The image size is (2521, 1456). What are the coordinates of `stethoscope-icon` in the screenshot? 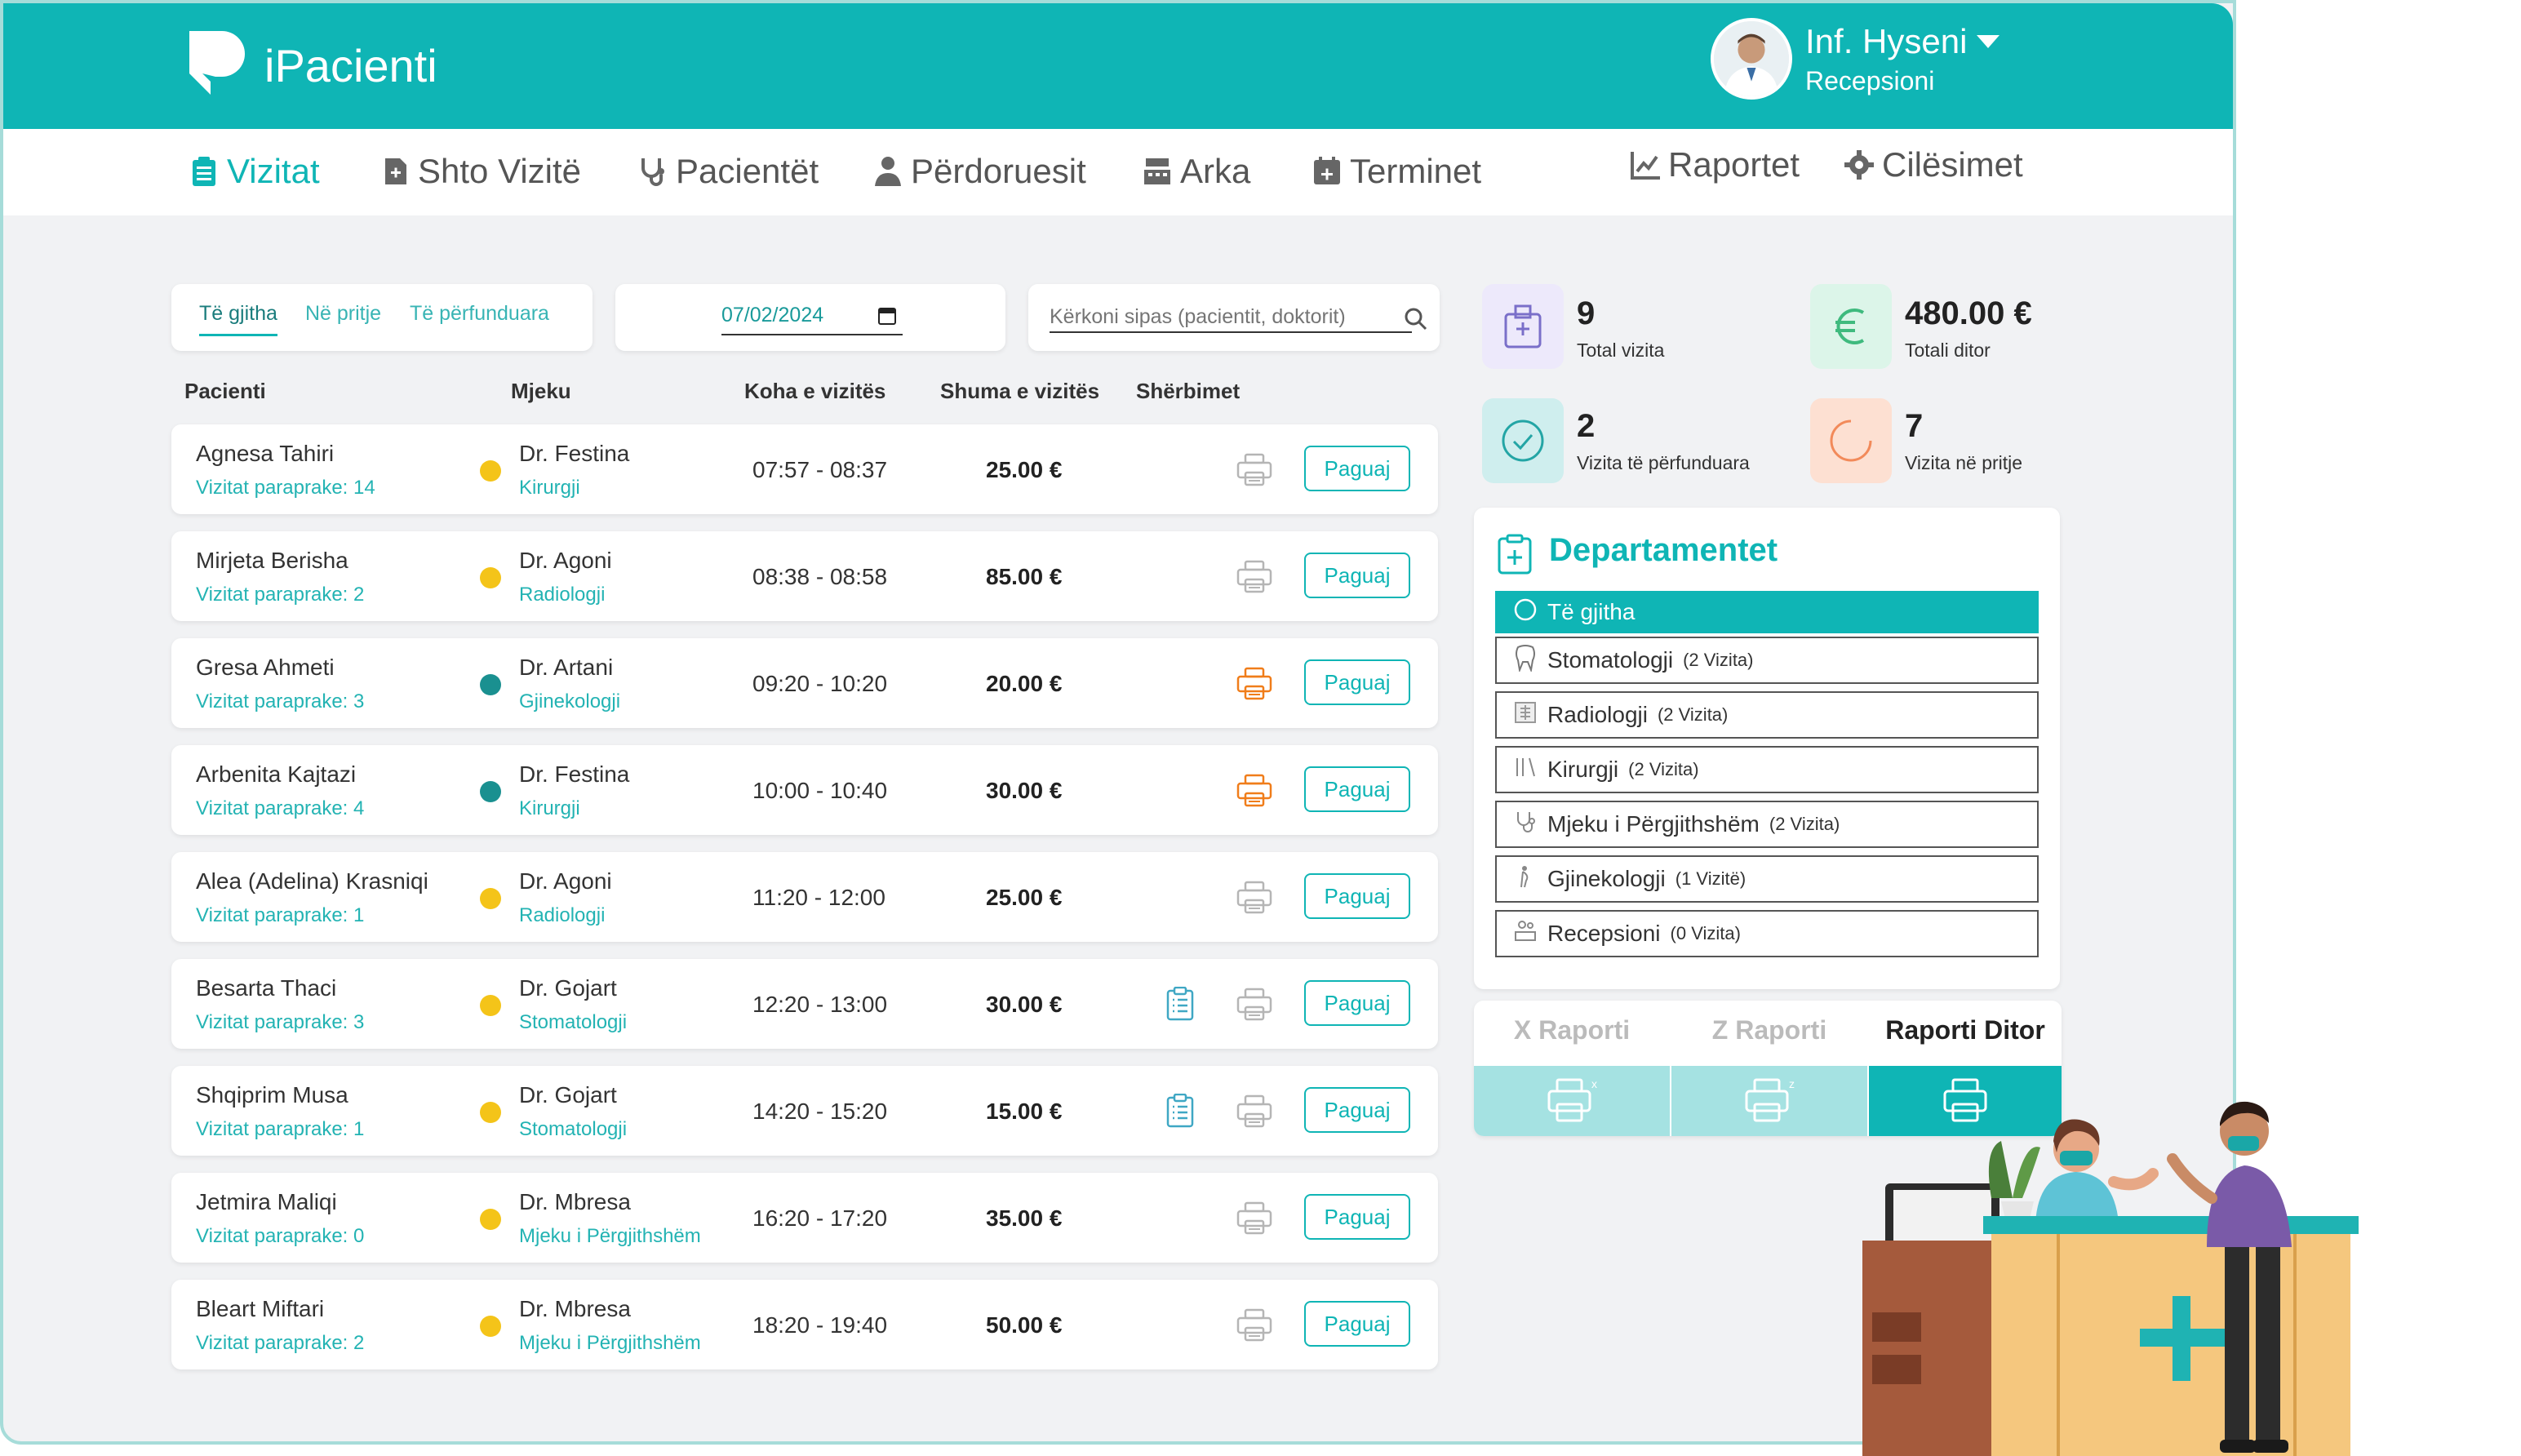 It's located at (652, 172).